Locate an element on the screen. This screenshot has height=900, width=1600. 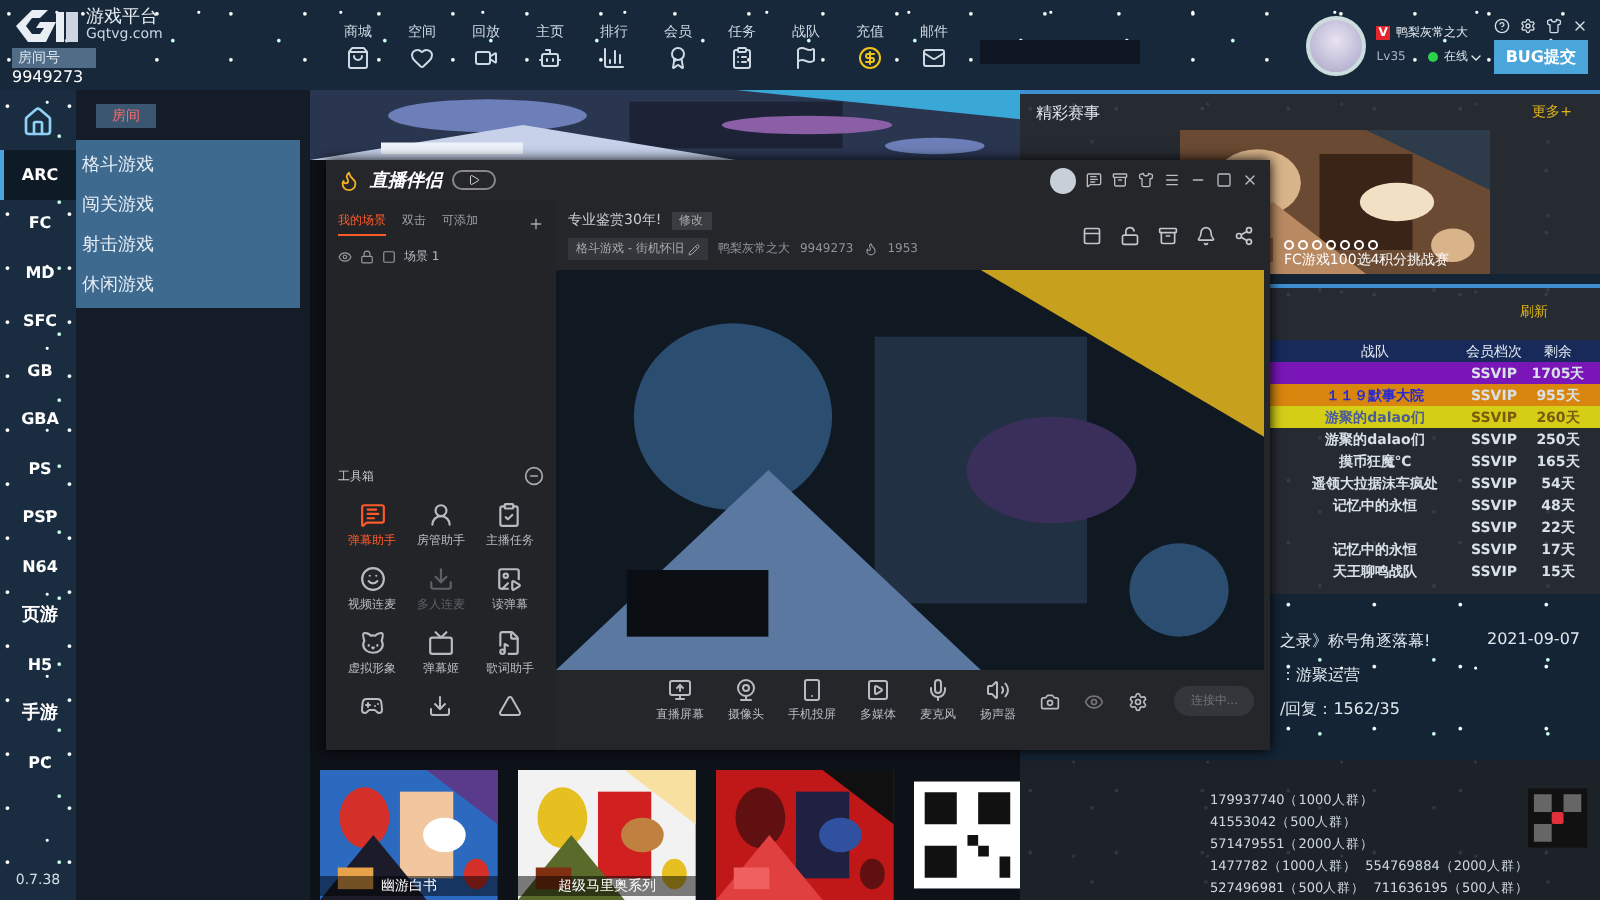
platform-tab: 页游 is located at coordinates (38, 615).